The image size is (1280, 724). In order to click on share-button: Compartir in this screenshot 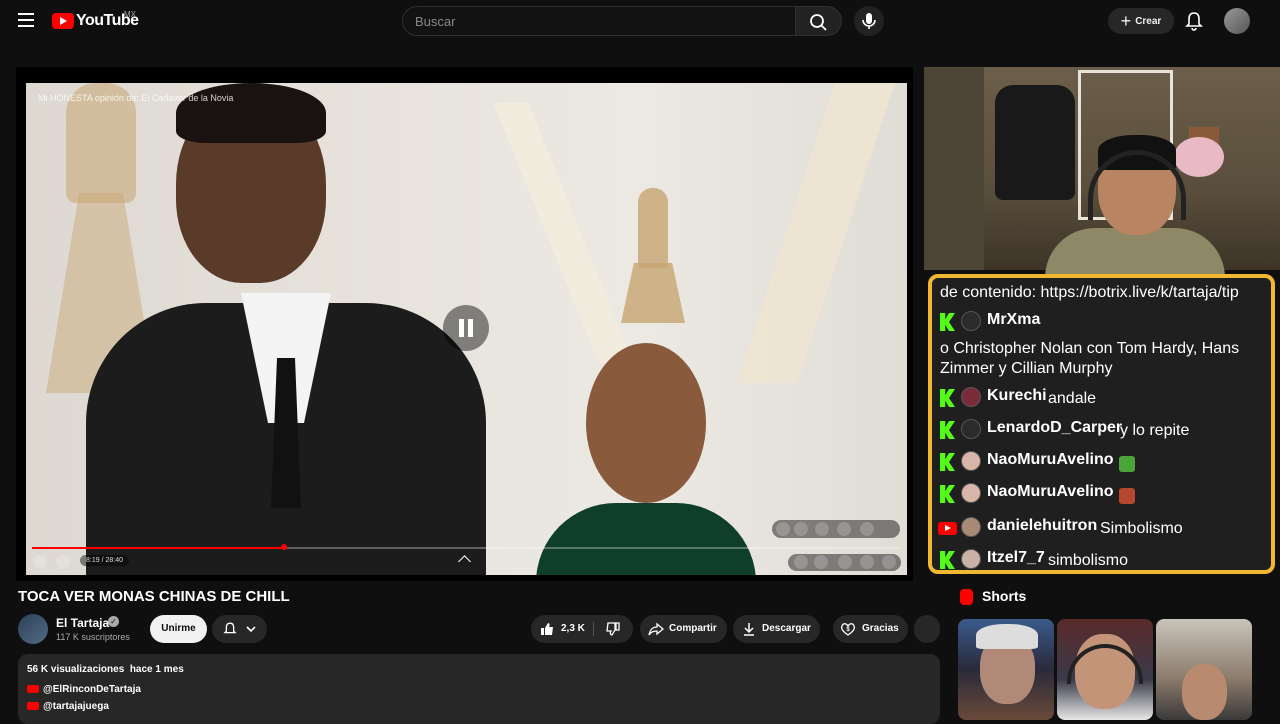, I will do `click(683, 629)`.